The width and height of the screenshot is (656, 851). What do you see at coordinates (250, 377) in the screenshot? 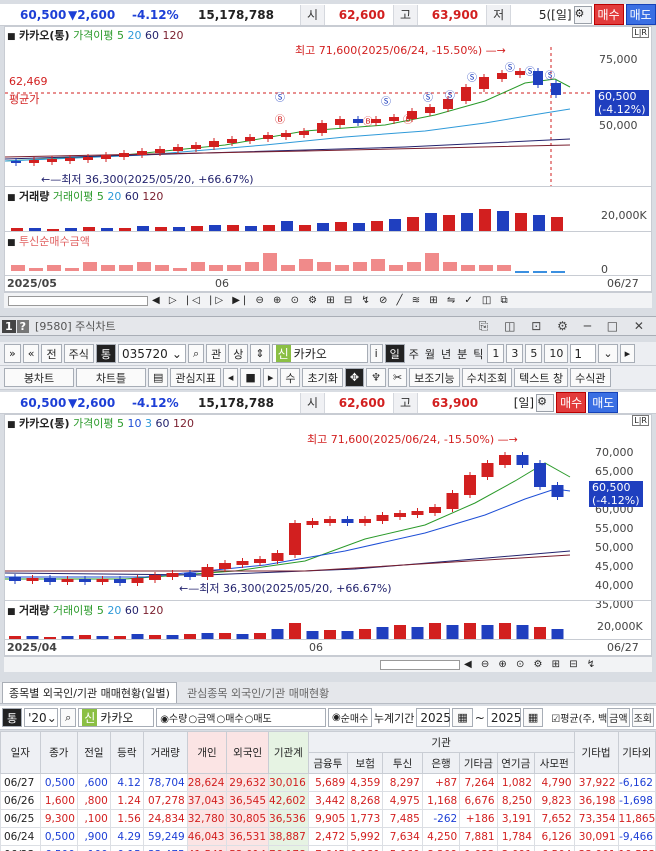
I see `stop-icon: ■` at bounding box center [250, 377].